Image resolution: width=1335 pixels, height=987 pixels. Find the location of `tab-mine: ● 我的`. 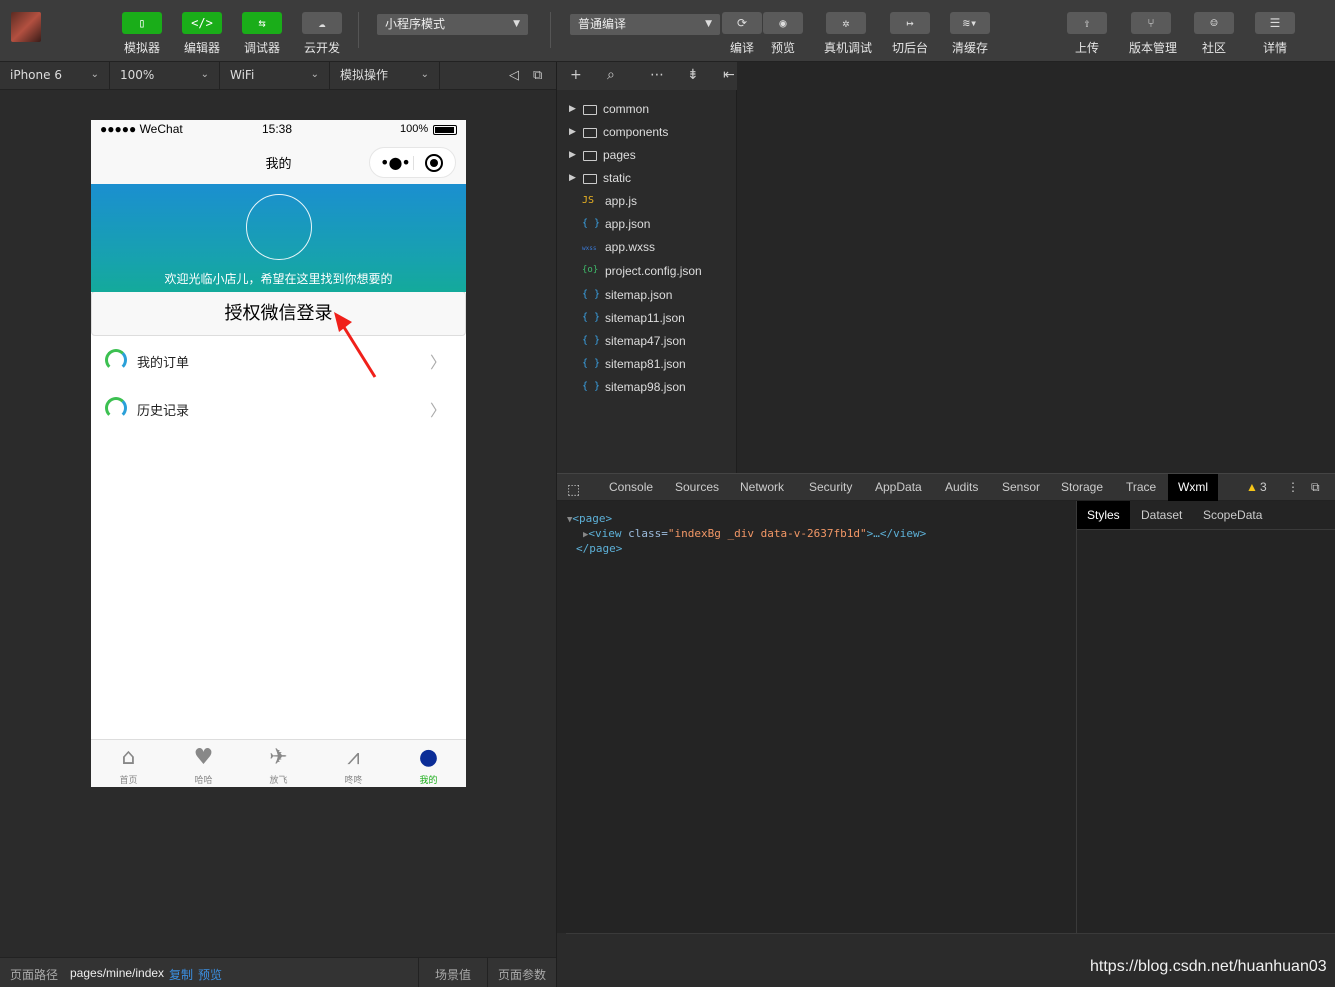

tab-mine: ● 我的 is located at coordinates (428, 765).